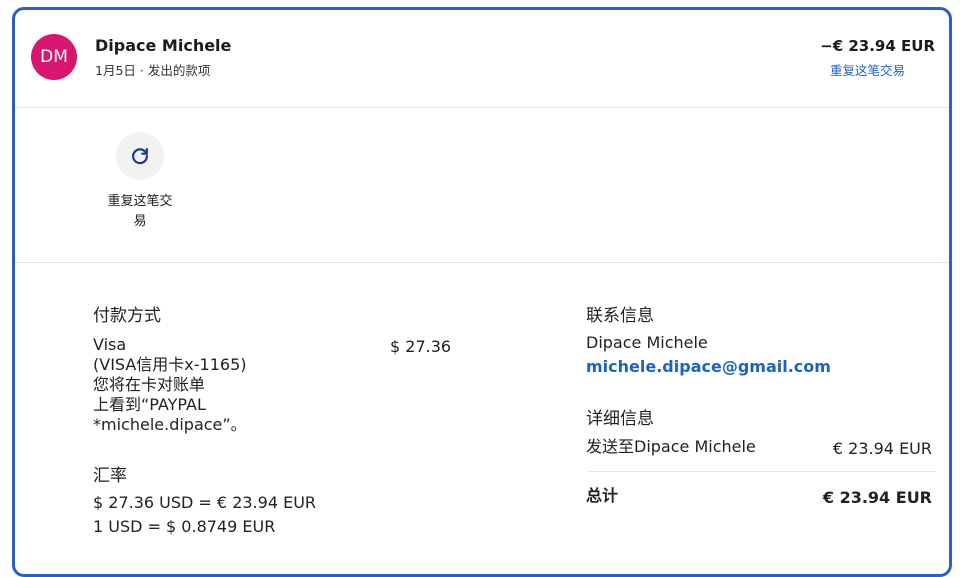  What do you see at coordinates (647, 342) in the screenshot?
I see `contact-name: Dipace Michele` at bounding box center [647, 342].